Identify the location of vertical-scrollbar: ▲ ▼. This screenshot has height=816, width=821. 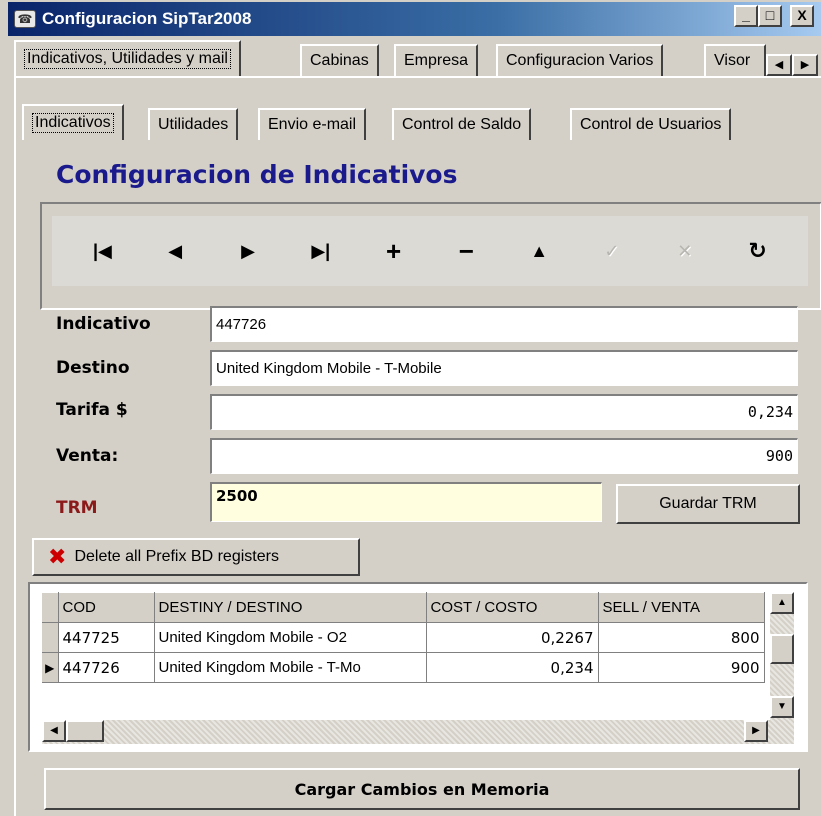
(782, 656).